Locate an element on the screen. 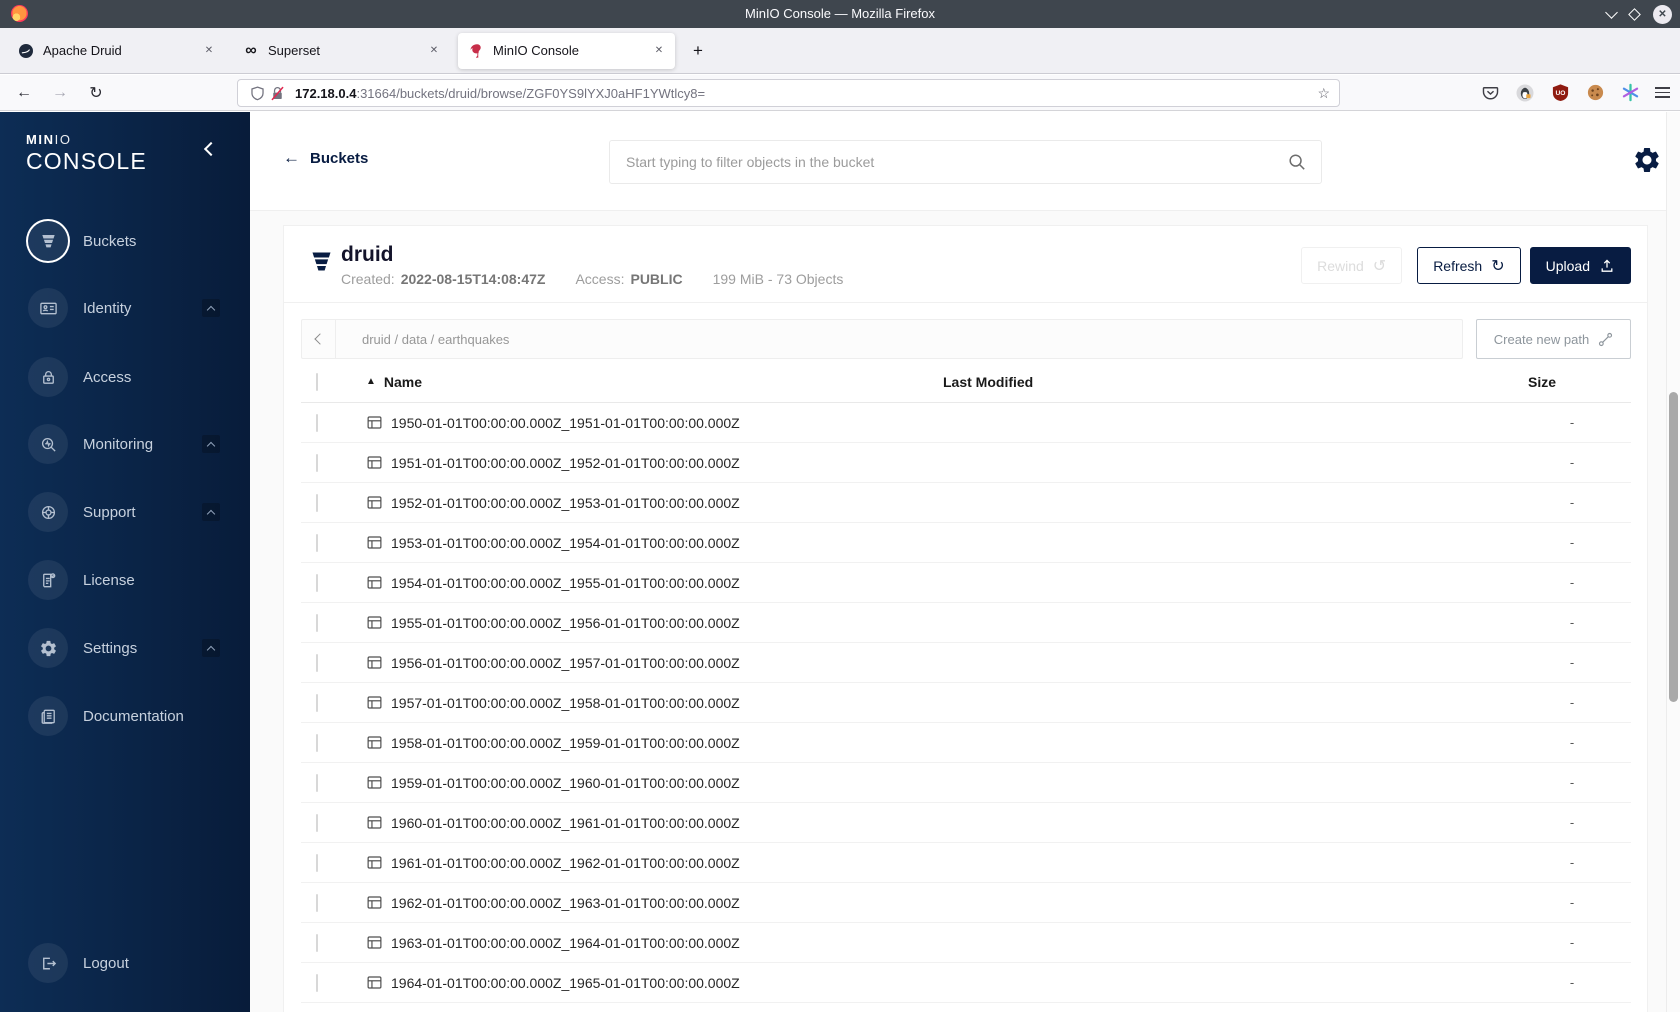  forward-icon: → is located at coordinates (60, 92).